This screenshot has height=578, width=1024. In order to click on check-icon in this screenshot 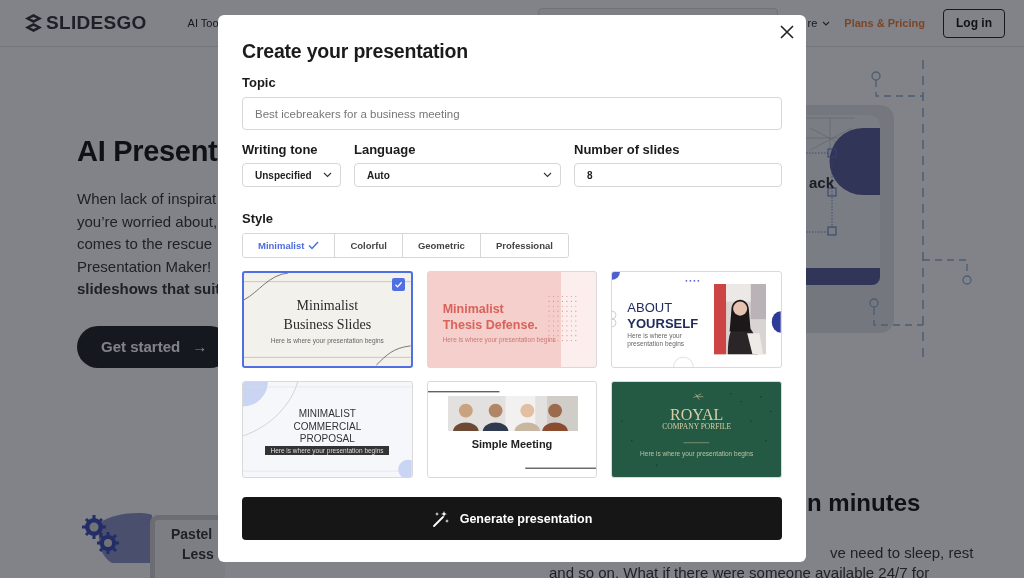, I will do `click(314, 245)`.